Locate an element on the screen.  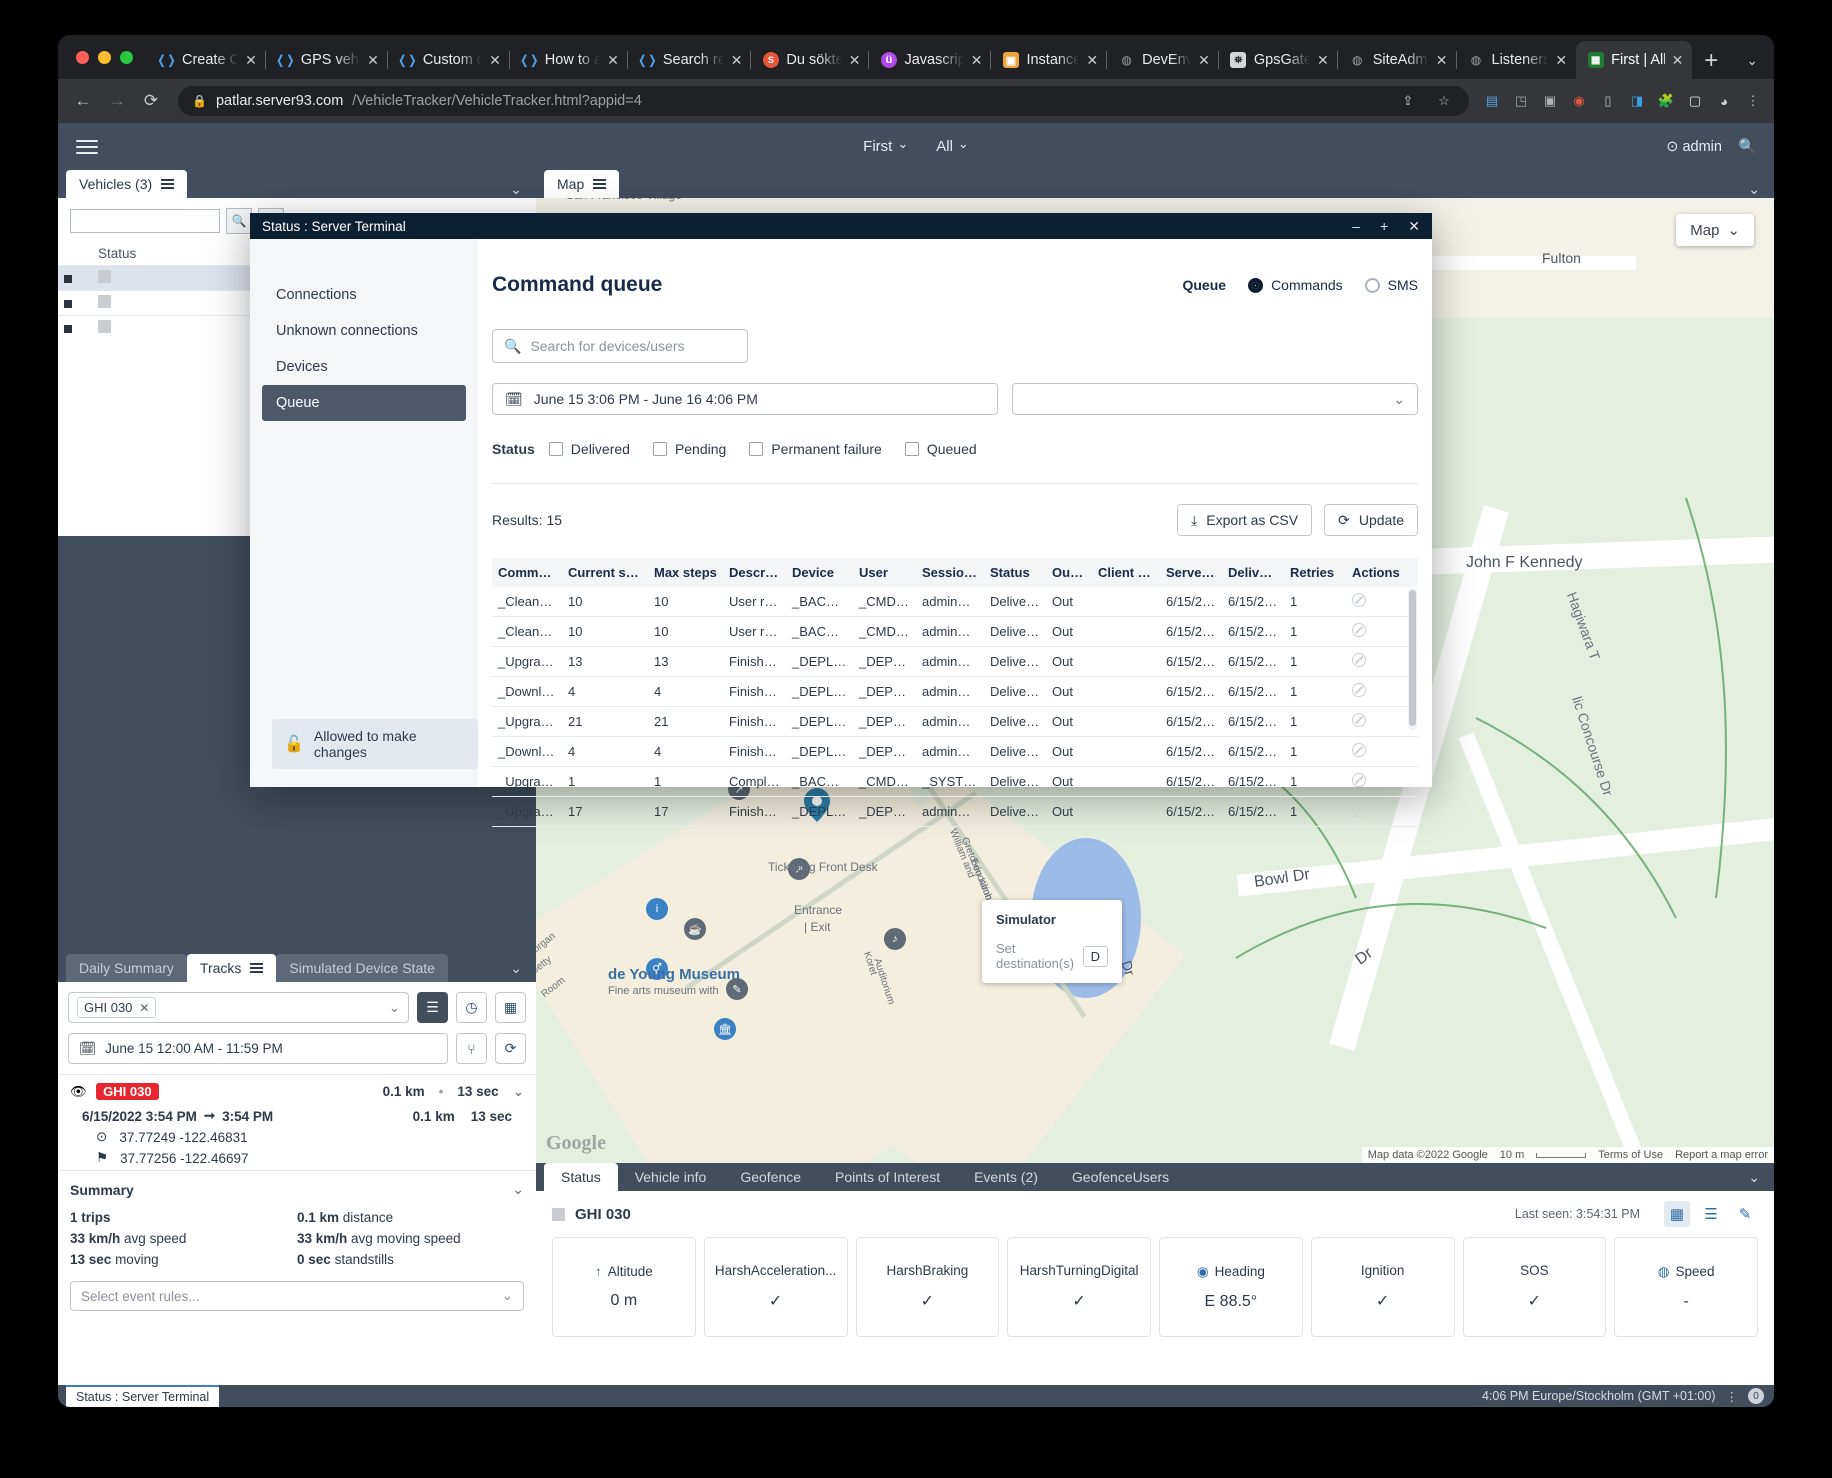
minimize-window-button is located at coordinates (104, 57).